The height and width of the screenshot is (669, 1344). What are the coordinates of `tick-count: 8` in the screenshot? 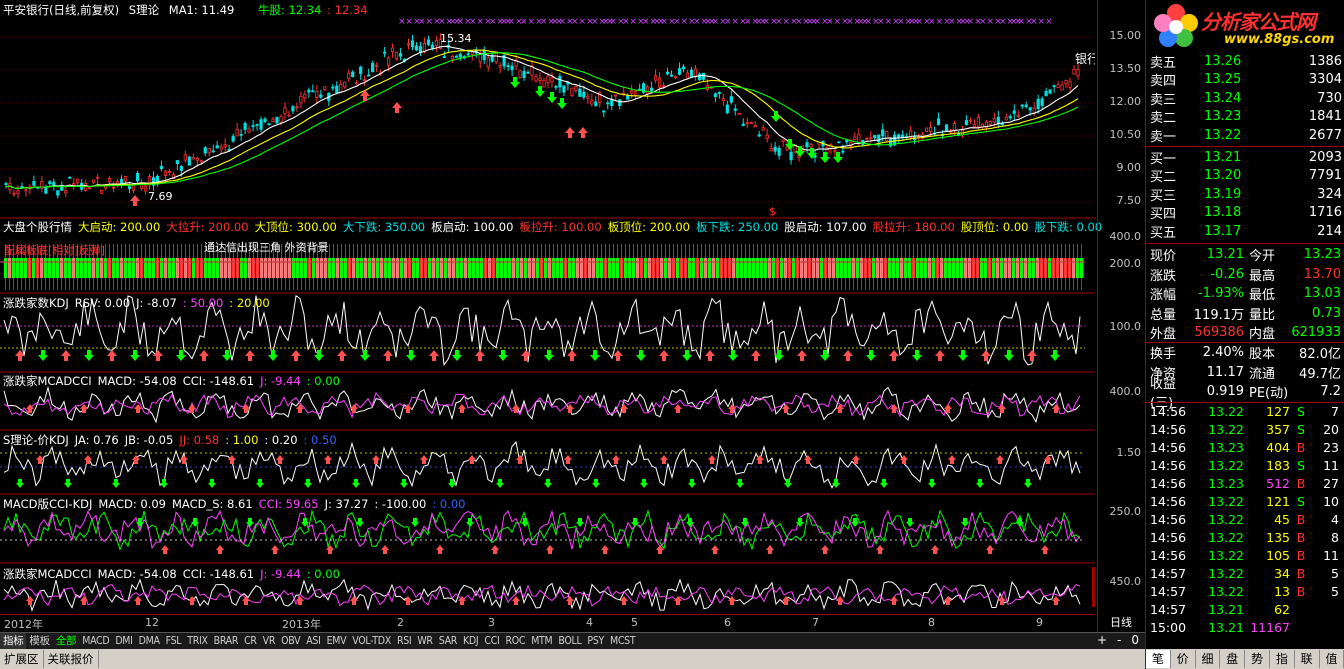 It's located at (1335, 537).